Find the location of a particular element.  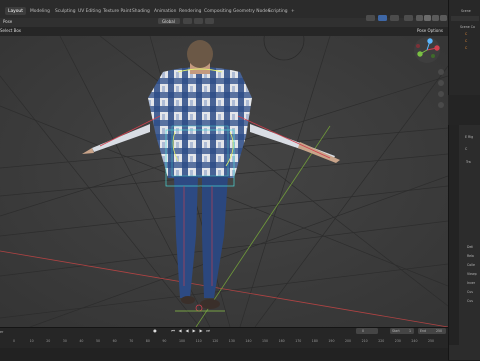

play-icon: ▶ is located at coordinates (194, 331).